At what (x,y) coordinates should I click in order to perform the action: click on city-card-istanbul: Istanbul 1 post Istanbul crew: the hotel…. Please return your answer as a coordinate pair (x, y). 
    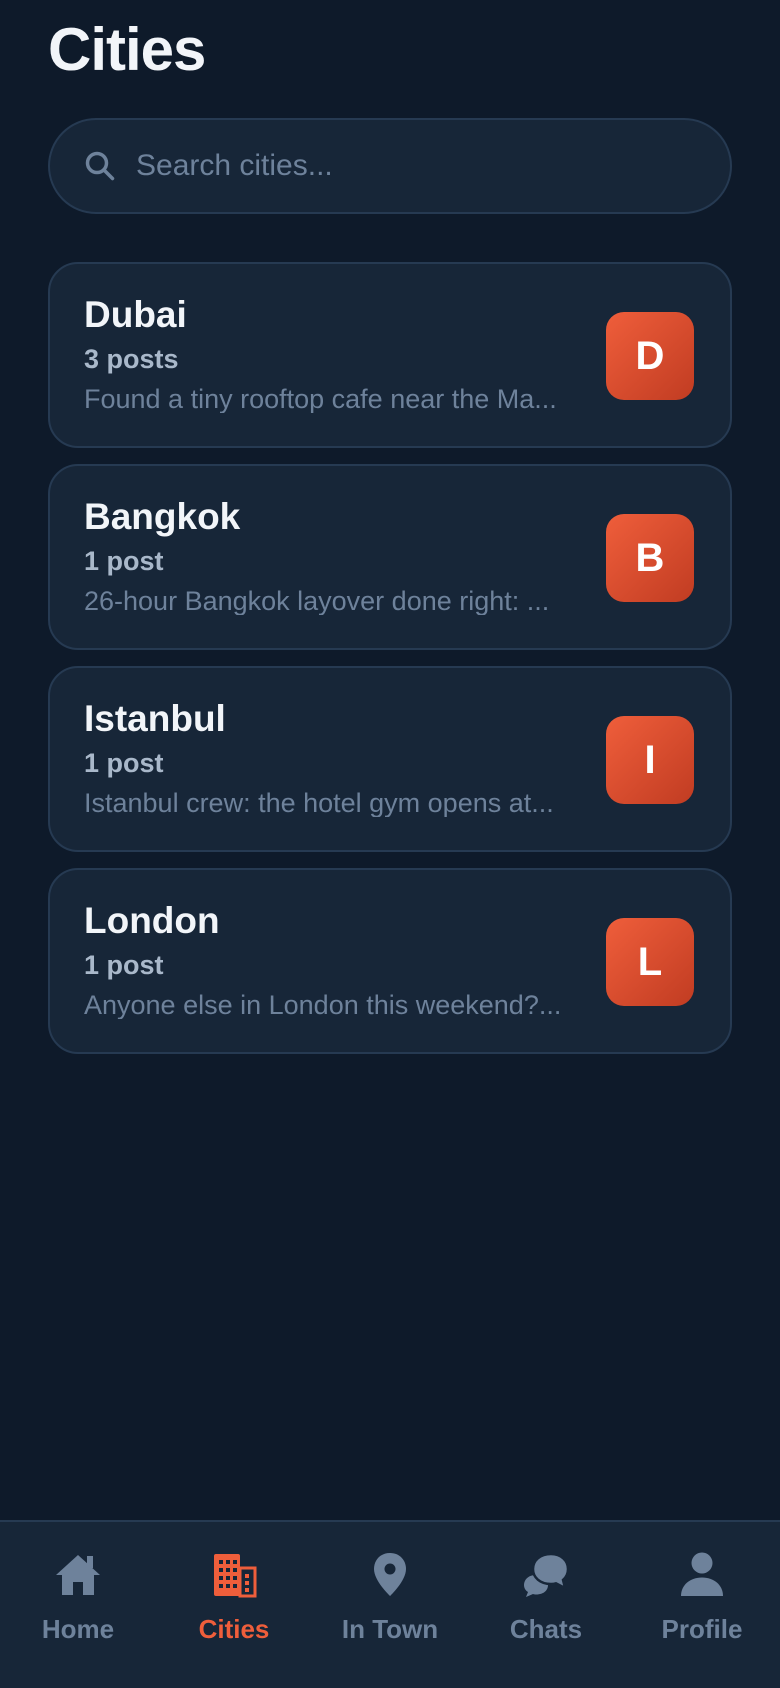
    Looking at the image, I should click on (390, 759).